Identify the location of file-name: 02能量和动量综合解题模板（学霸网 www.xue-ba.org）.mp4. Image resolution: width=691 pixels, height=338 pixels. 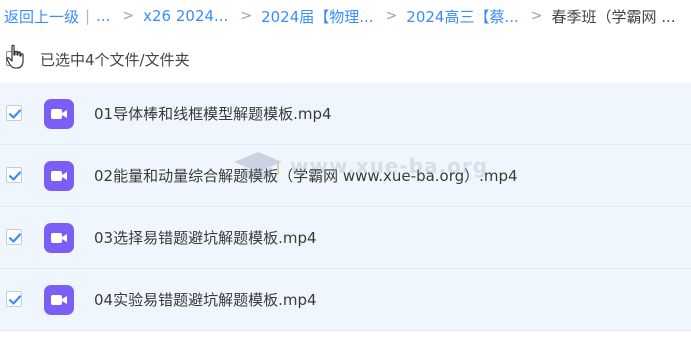
(306, 175).